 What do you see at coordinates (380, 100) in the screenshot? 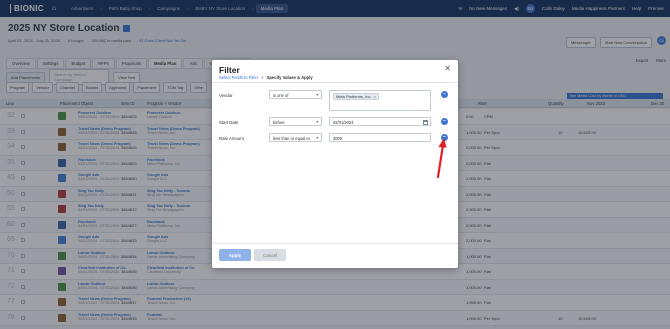
I see `vendor-value-multiselect: Meta Platforms, Inc. ×` at bounding box center [380, 100].